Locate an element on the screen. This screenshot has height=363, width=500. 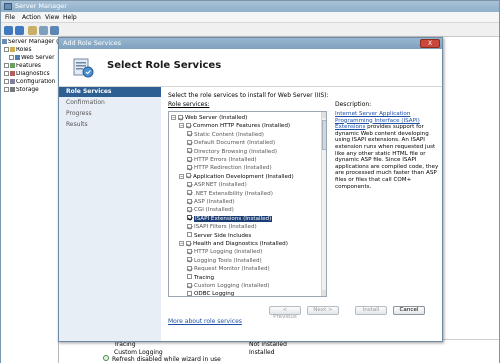
next-button: Next > is located at coordinates (323, 310).